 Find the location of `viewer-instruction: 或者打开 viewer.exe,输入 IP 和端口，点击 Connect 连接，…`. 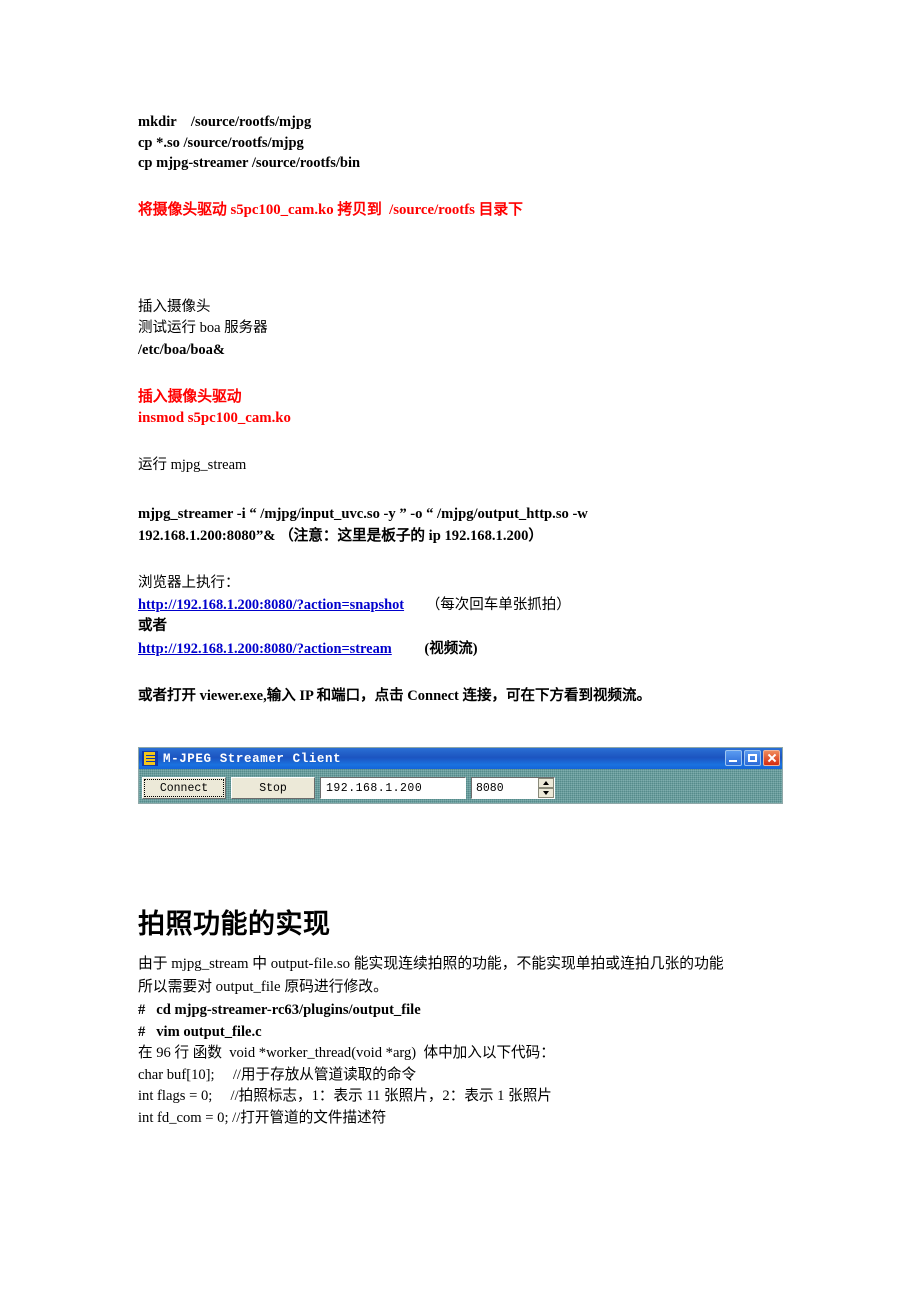

viewer-instruction: 或者打开 viewer.exe,输入 IP 和端口，点击 Connect 连接，… is located at coordinates (394, 695).